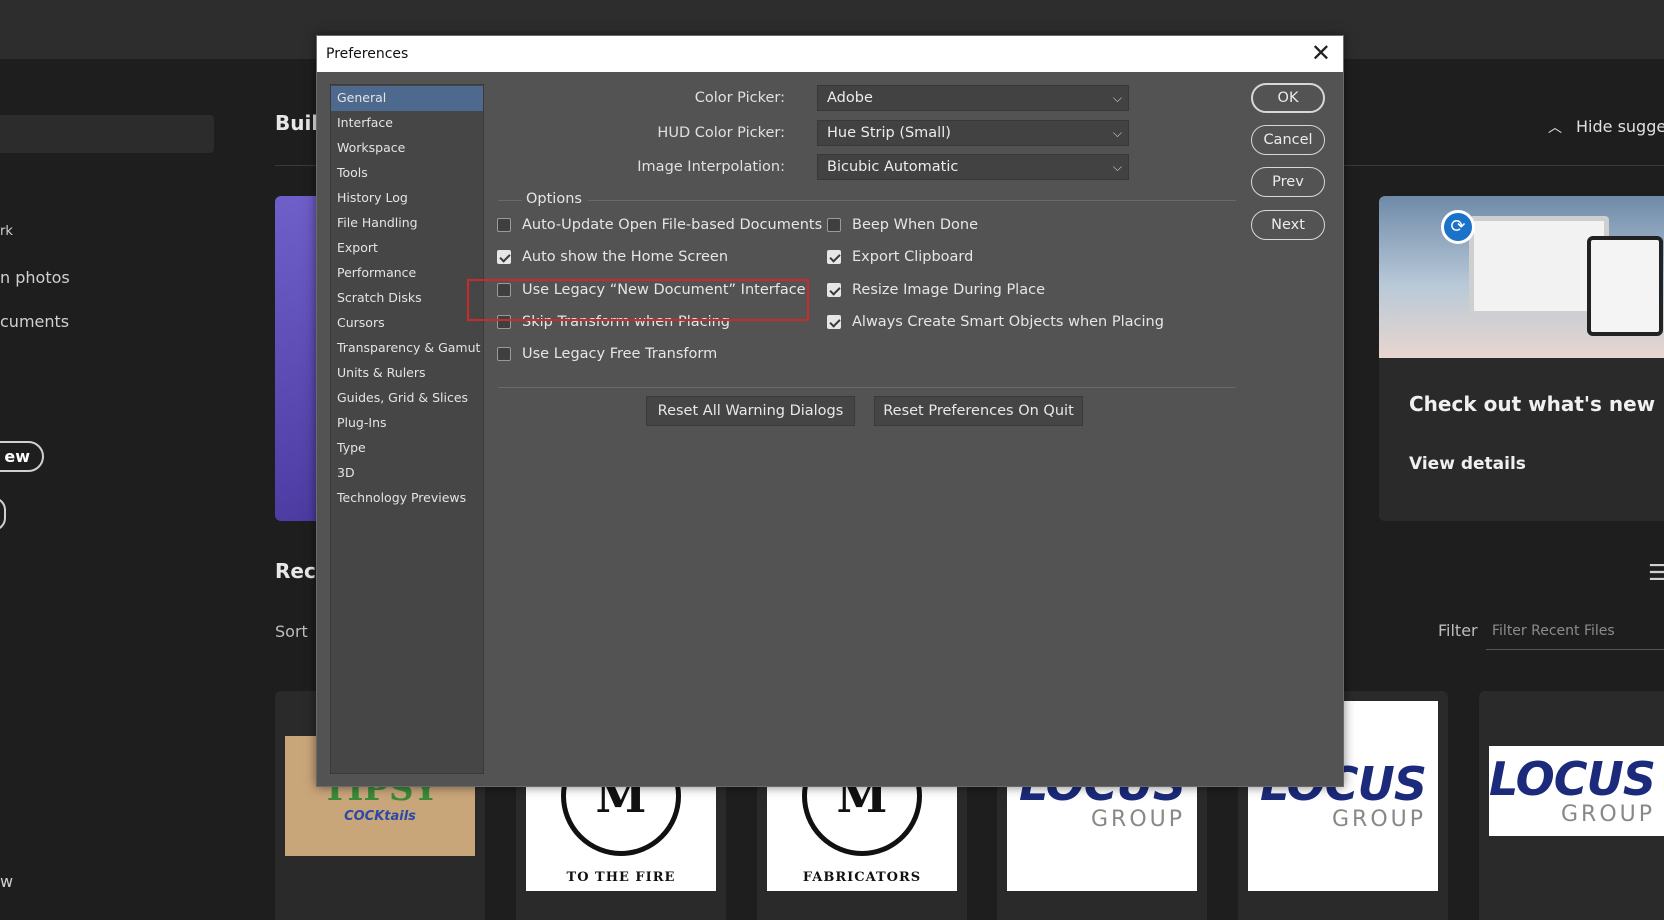 The image size is (1664, 920). I want to click on ok-button: OK, so click(1288, 98).